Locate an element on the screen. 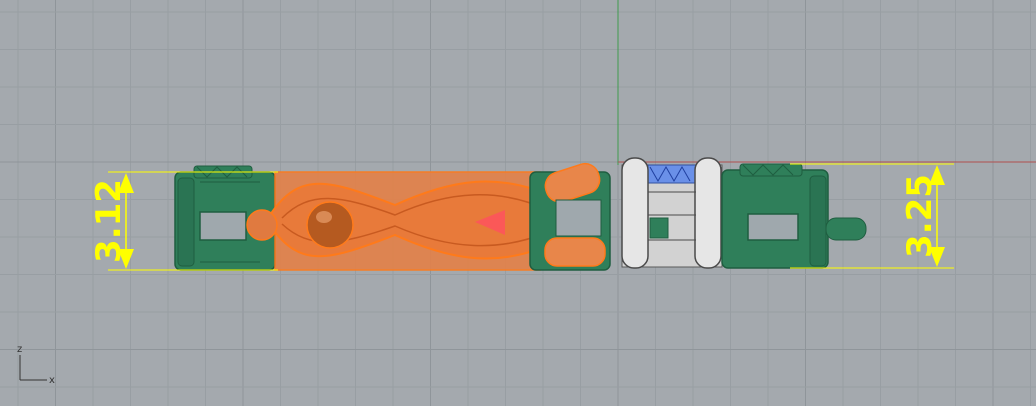  gray-hinge-part is located at coordinates (672, 213).